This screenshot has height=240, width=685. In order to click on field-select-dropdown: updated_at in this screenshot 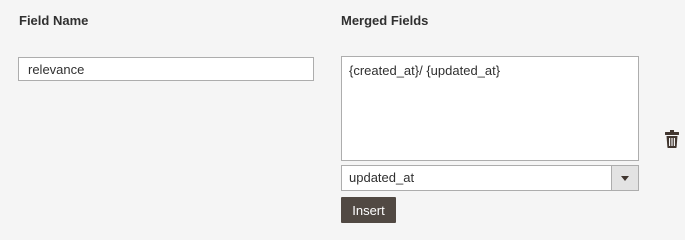, I will do `click(490, 178)`.